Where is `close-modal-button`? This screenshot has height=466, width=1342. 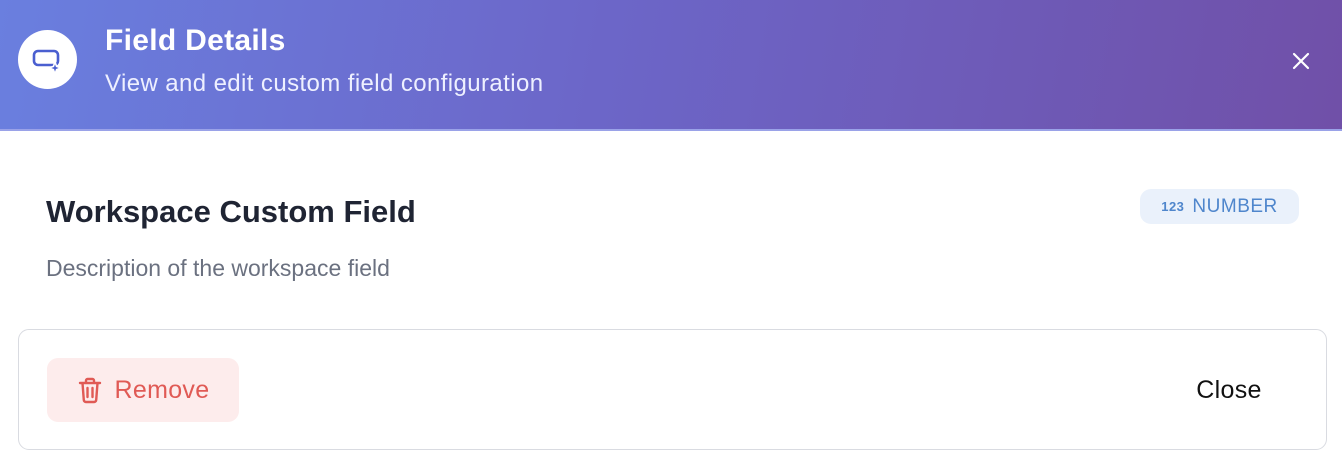
close-modal-button is located at coordinates (1301, 61).